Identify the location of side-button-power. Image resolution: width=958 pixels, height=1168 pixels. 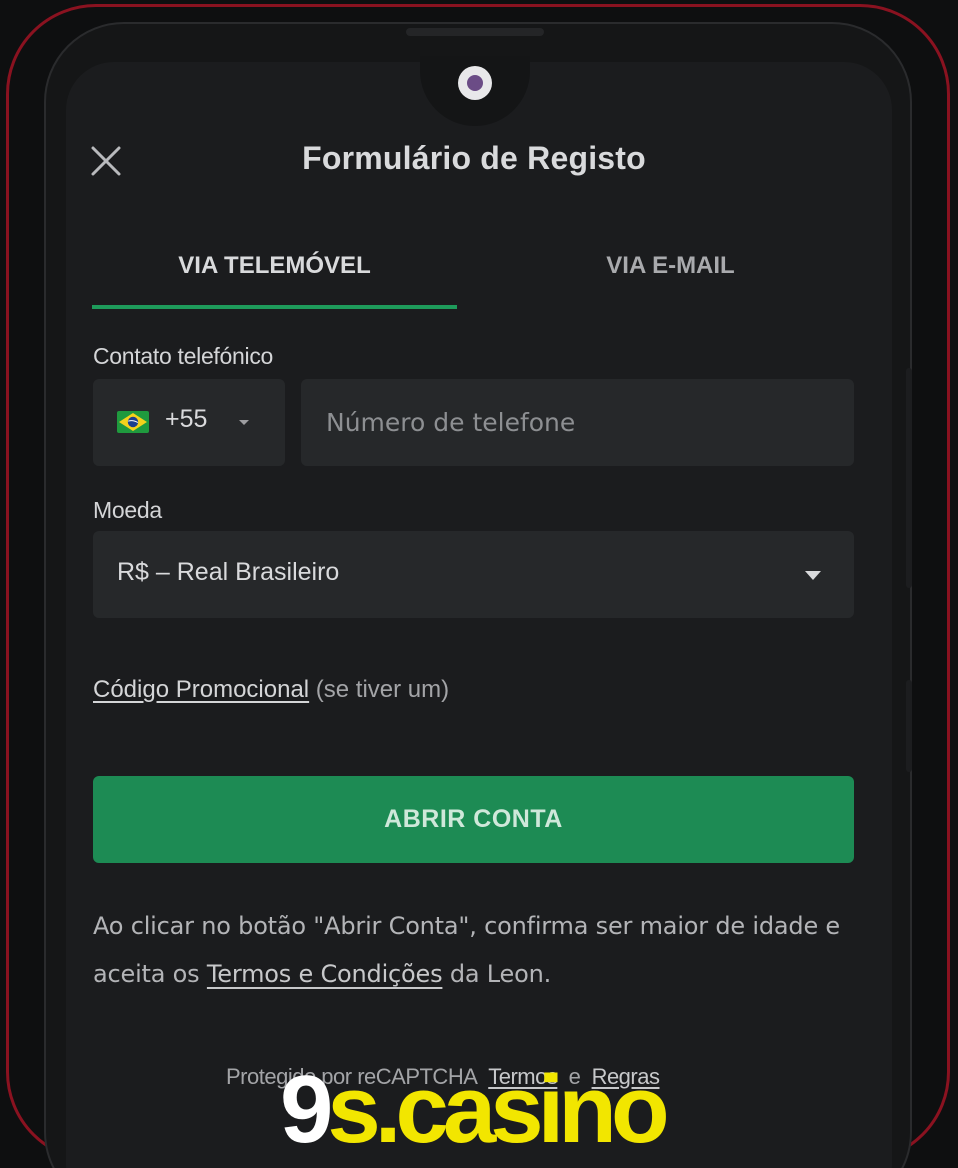
(909, 726).